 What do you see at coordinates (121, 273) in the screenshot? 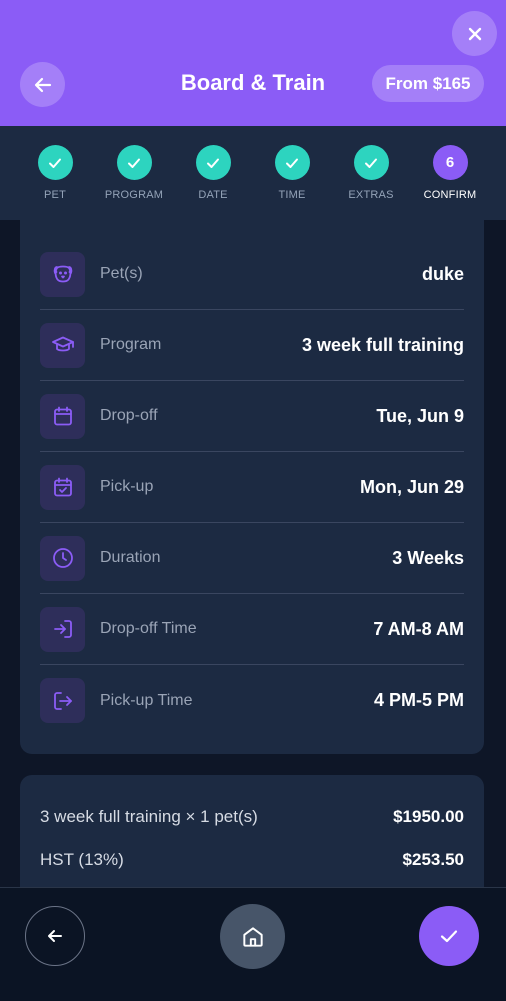
I see `row-label: Pet(s)` at bounding box center [121, 273].